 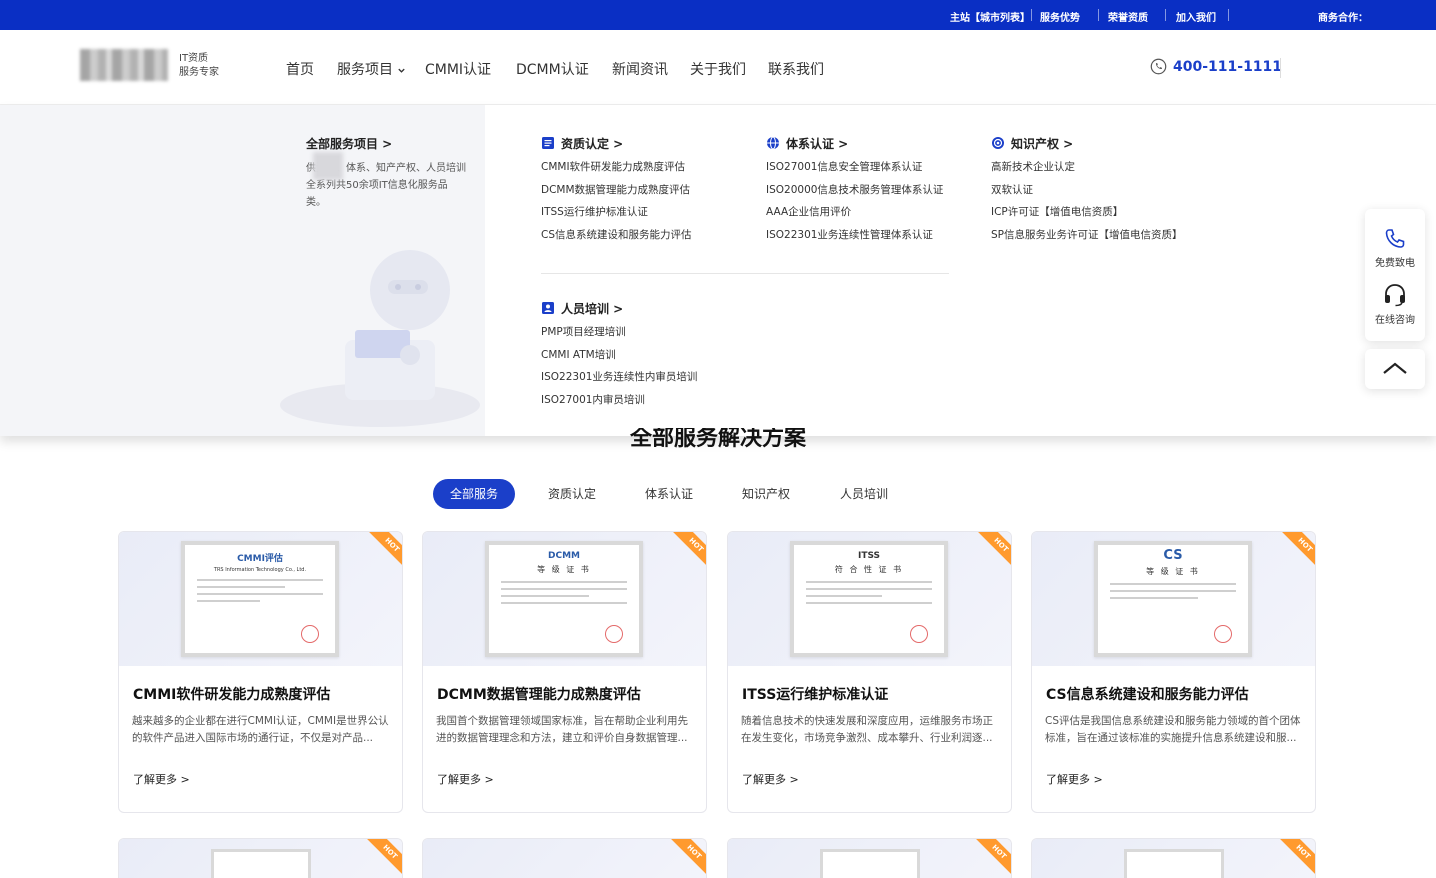 What do you see at coordinates (990, 16) in the screenshot?
I see `topbar-link-main-site: 主站【城市列表】` at bounding box center [990, 16].